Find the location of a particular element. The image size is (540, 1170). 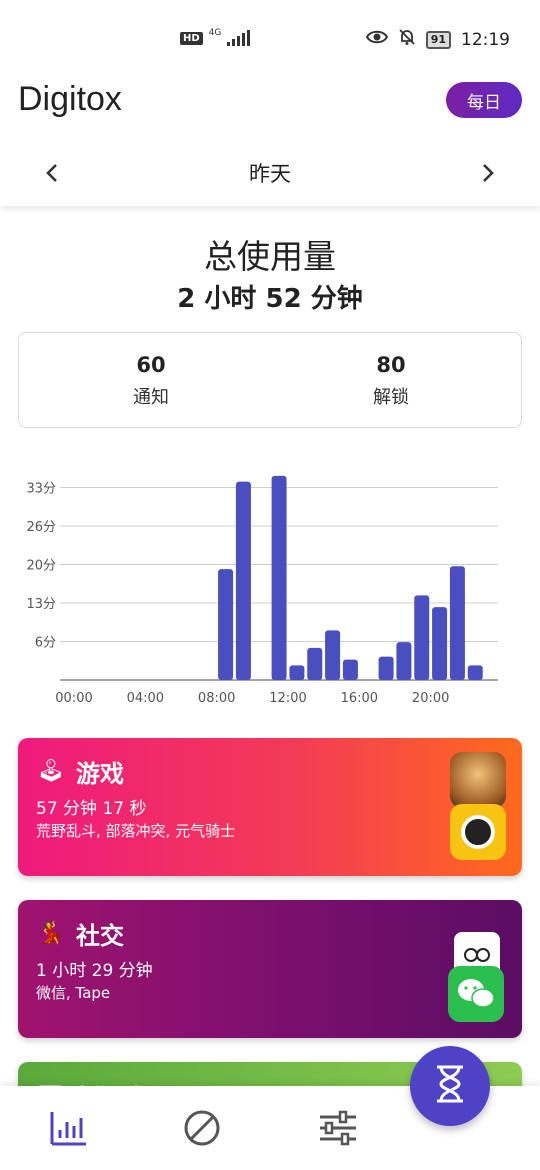

signal-group: HD 4G is located at coordinates (215, 37).